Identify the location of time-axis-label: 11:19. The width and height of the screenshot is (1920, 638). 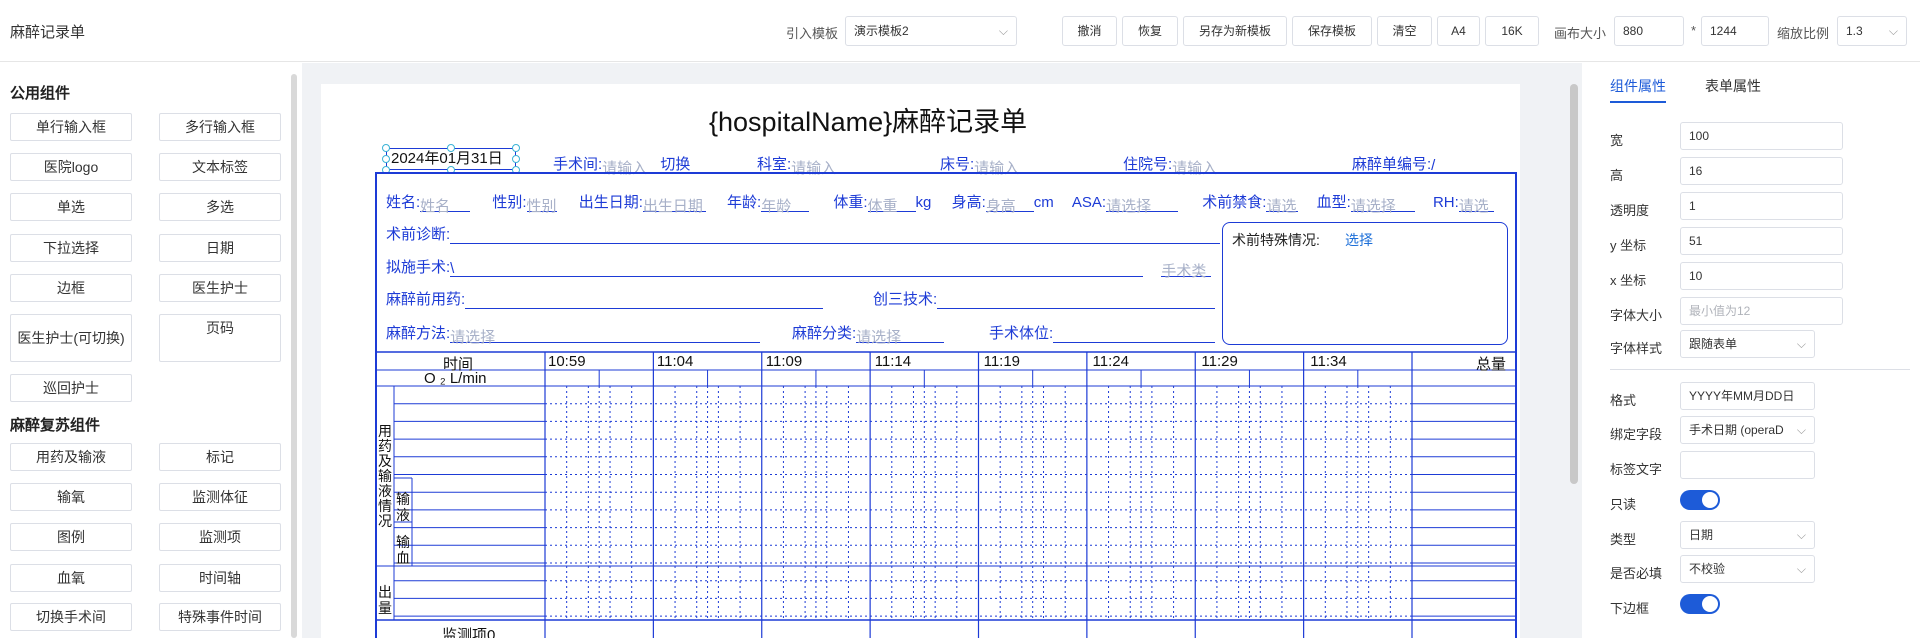
(1002, 361).